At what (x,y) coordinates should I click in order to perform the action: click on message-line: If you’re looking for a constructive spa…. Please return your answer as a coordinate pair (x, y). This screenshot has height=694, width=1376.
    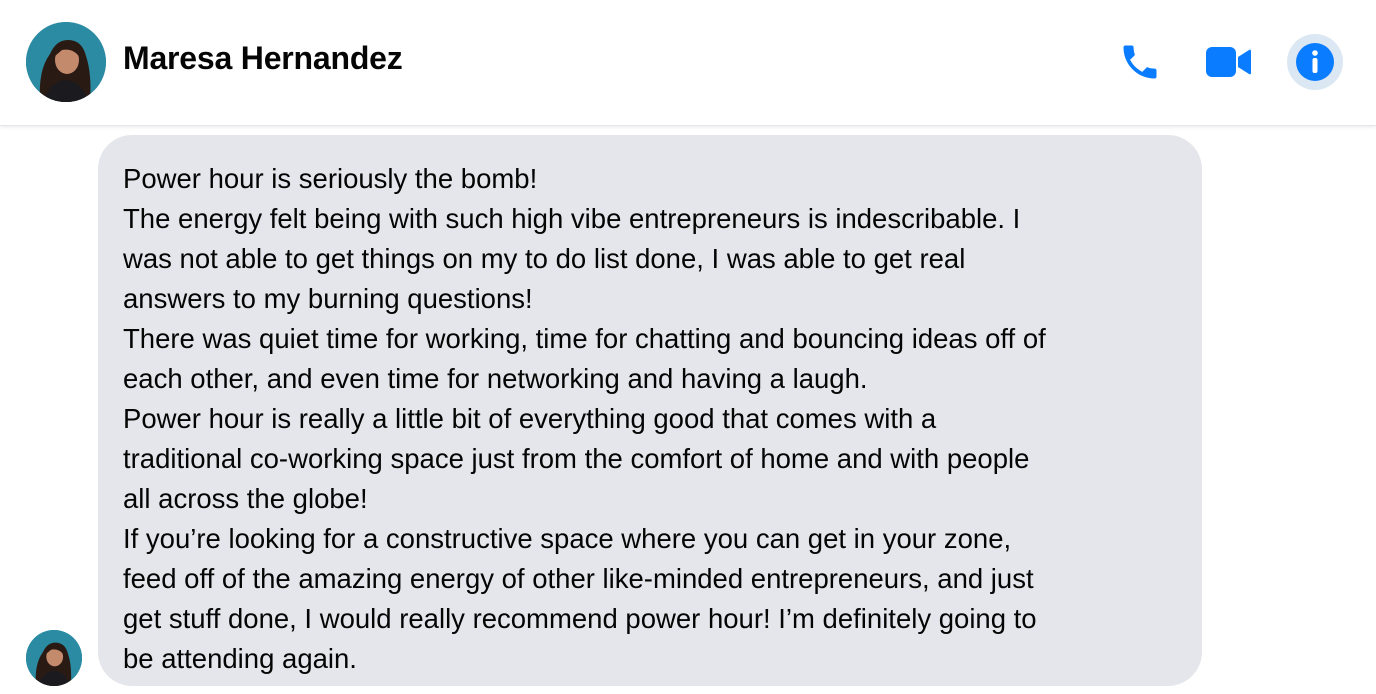
    Looking at the image, I should click on (567, 538).